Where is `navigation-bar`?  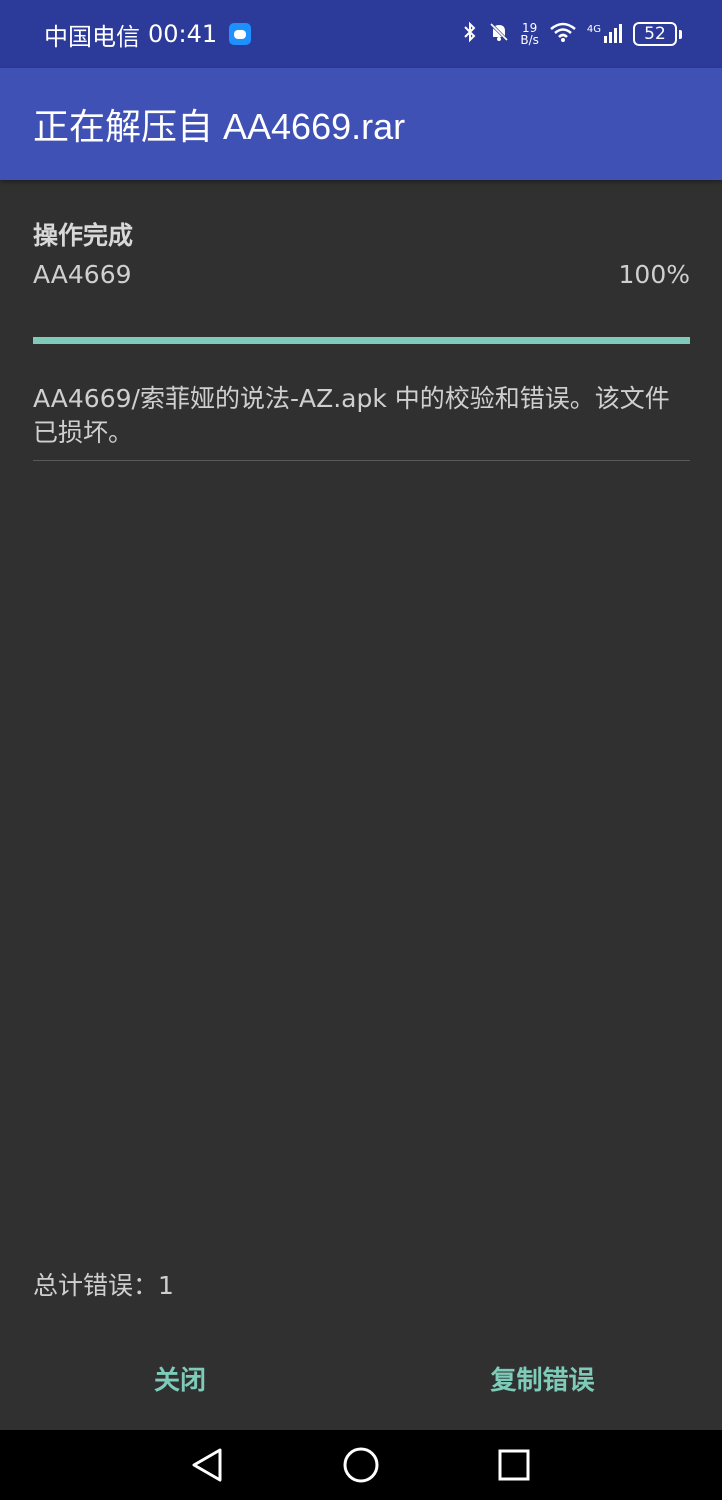 navigation-bar is located at coordinates (361, 1465).